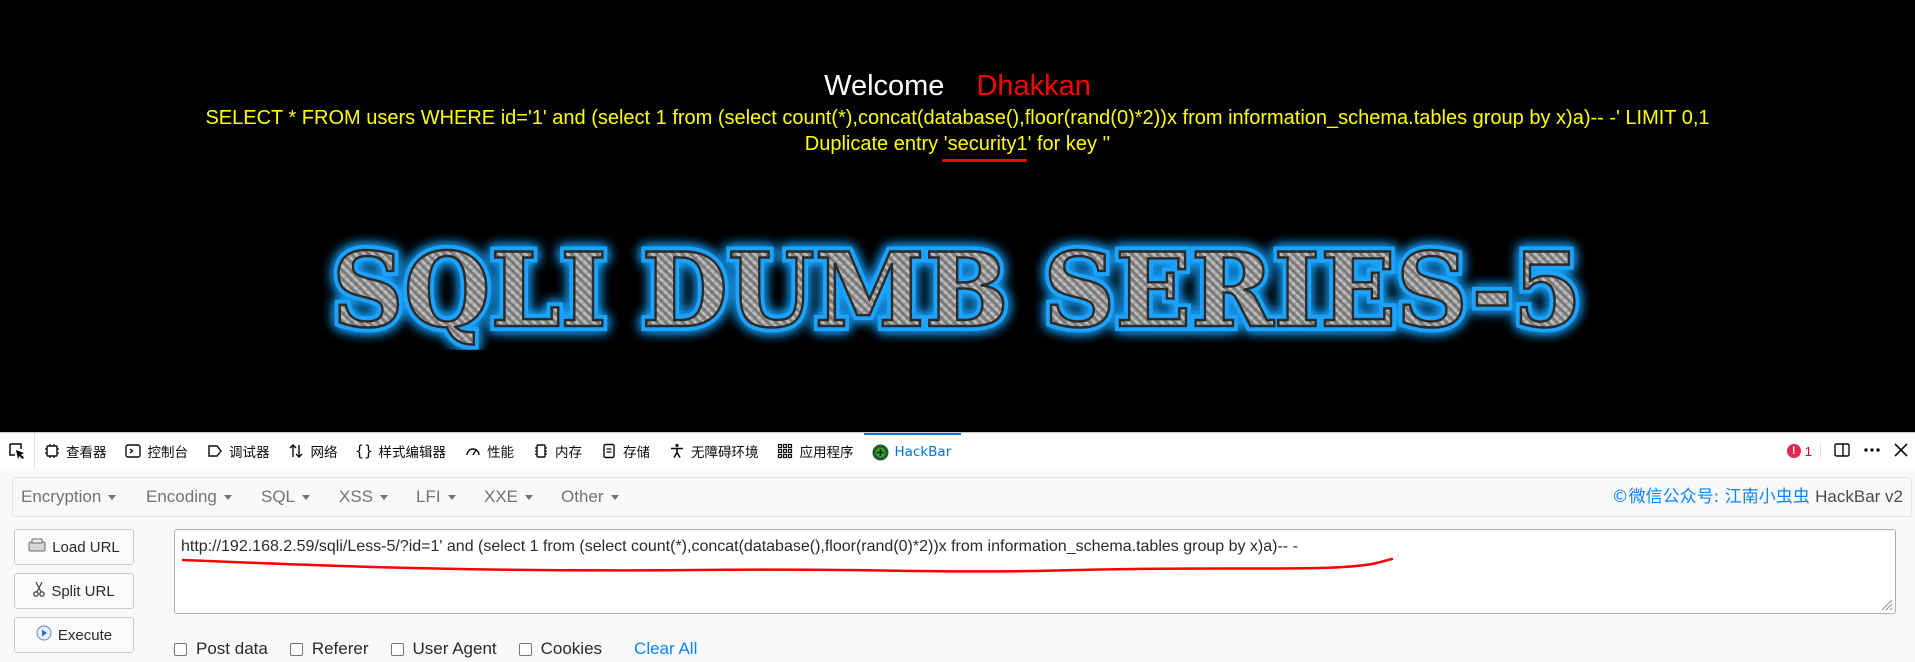  What do you see at coordinates (1033, 86) in the screenshot?
I see `username: Dhakkan` at bounding box center [1033, 86].